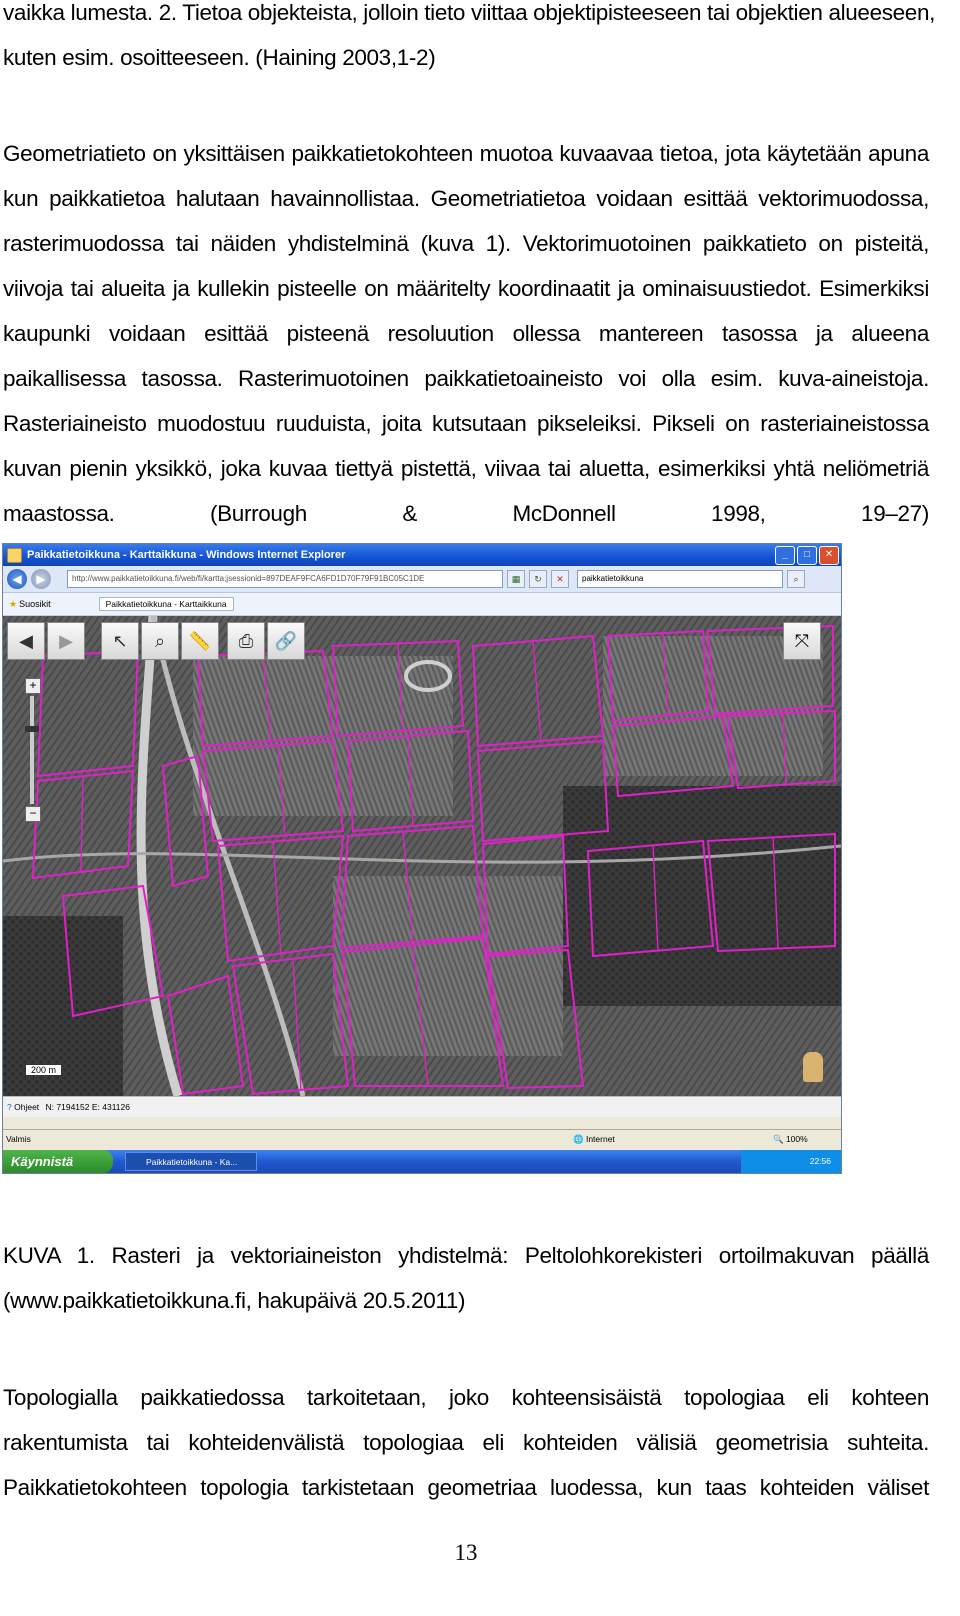  Describe the element at coordinates (785, 555) in the screenshot. I see `minimize-icon: _` at that location.